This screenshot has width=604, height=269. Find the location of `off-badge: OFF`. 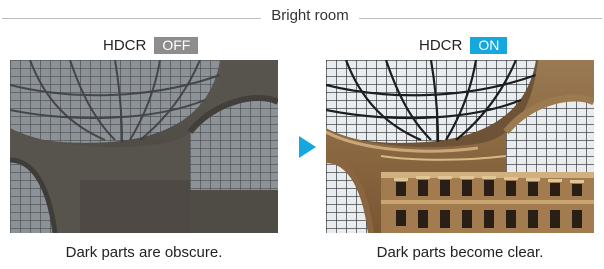

off-badge: OFF is located at coordinates (176, 45).